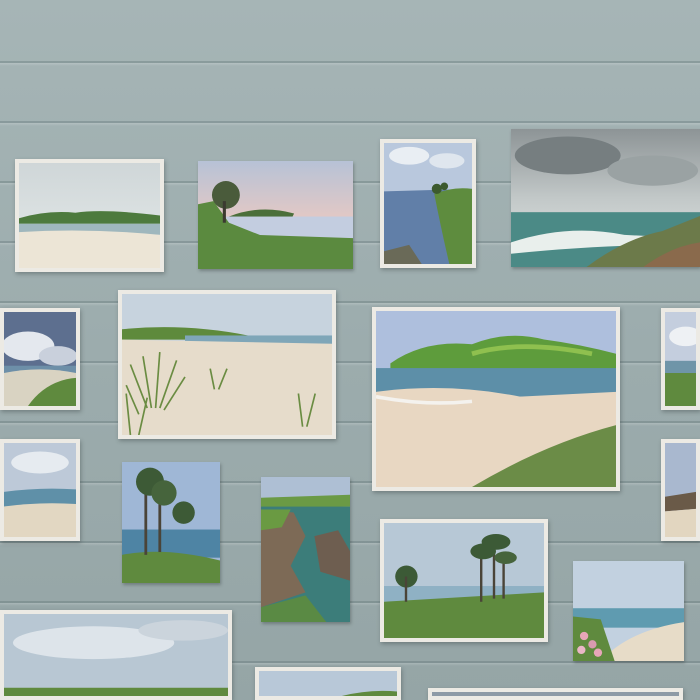 This screenshot has width=700, height=700. Describe the element at coordinates (496, 399) in the screenshot. I see `painting-green-headland-bay` at that location.